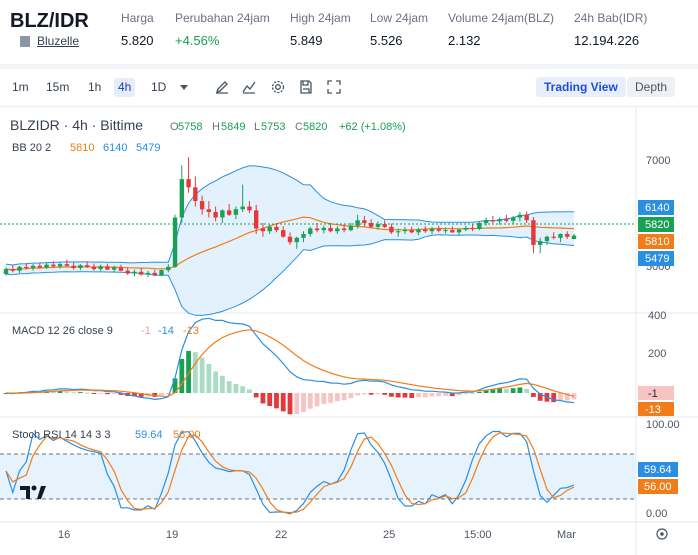 Image resolution: width=698 pixels, height=555 pixels. I want to click on stoch-label: Stoch RSI 14 14 3 3, so click(61, 435).